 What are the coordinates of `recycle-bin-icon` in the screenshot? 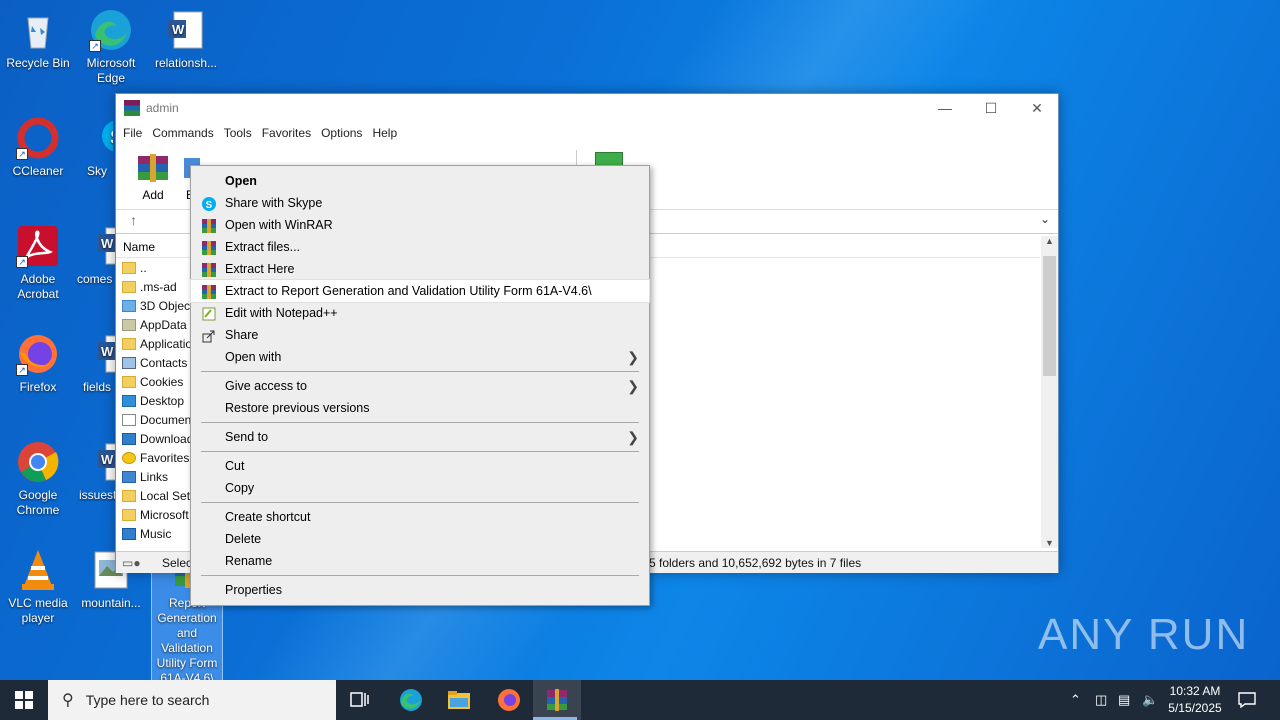 It's located at (38, 30).